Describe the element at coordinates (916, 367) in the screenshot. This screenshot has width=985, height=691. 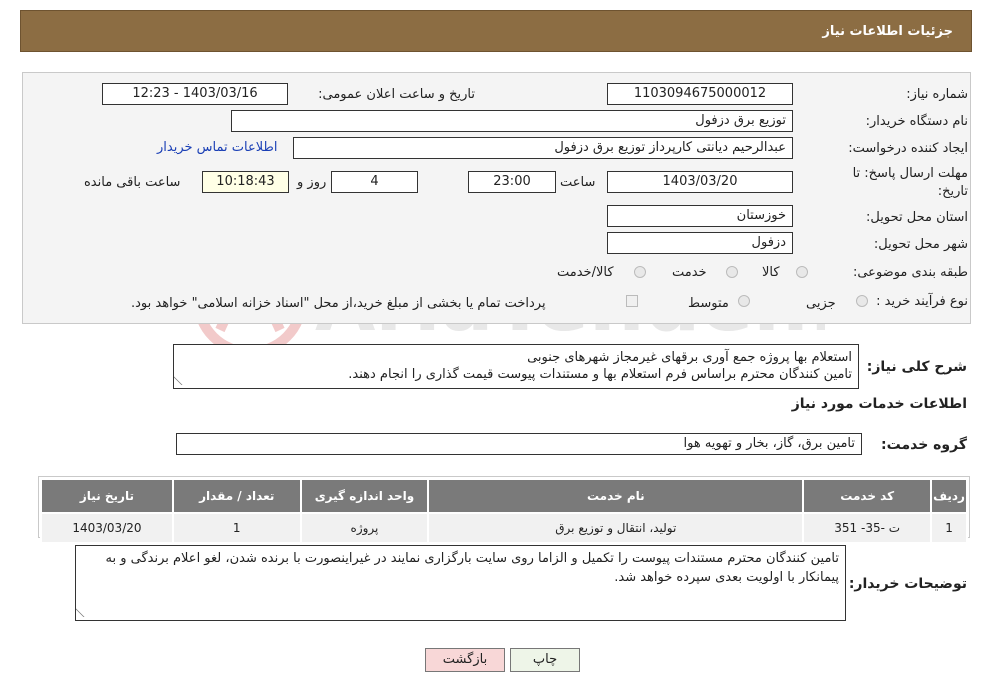
I see `description-label: شرح کلی نیاز:` at that location.